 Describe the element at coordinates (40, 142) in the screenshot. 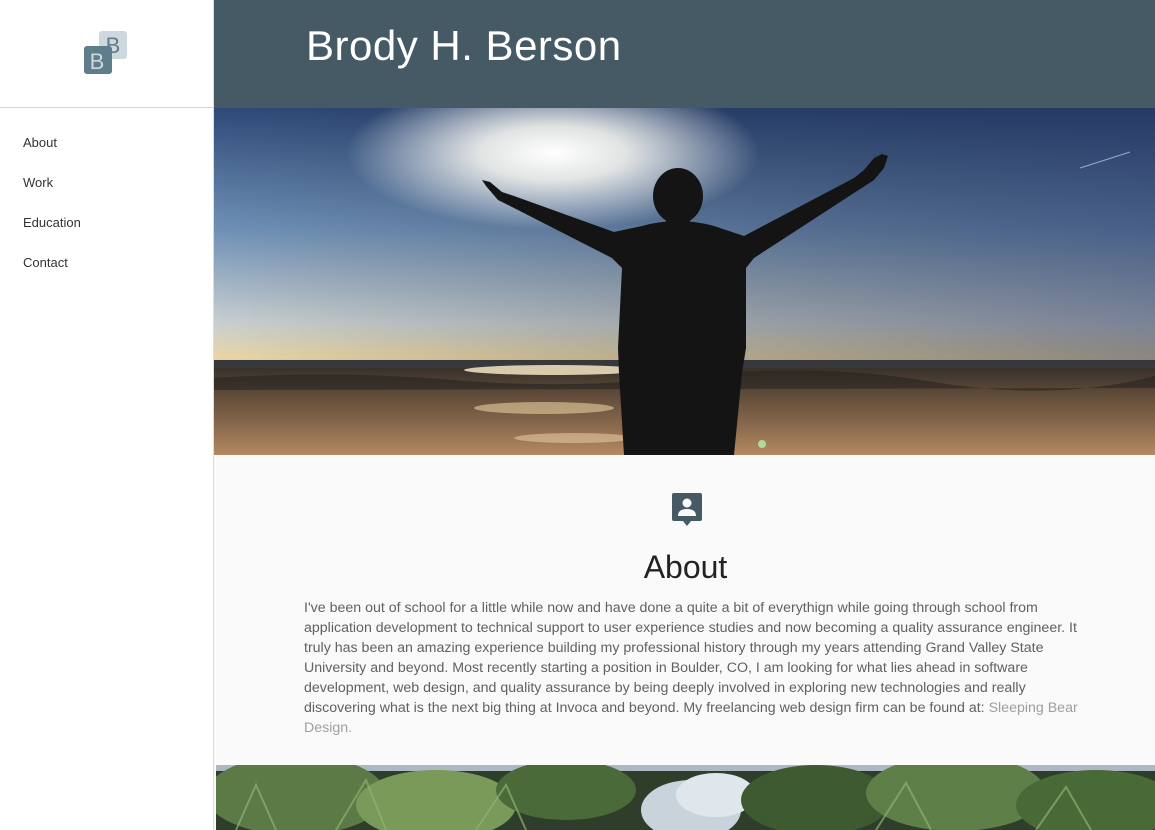

I see `sidebar-item-about: About` at that location.